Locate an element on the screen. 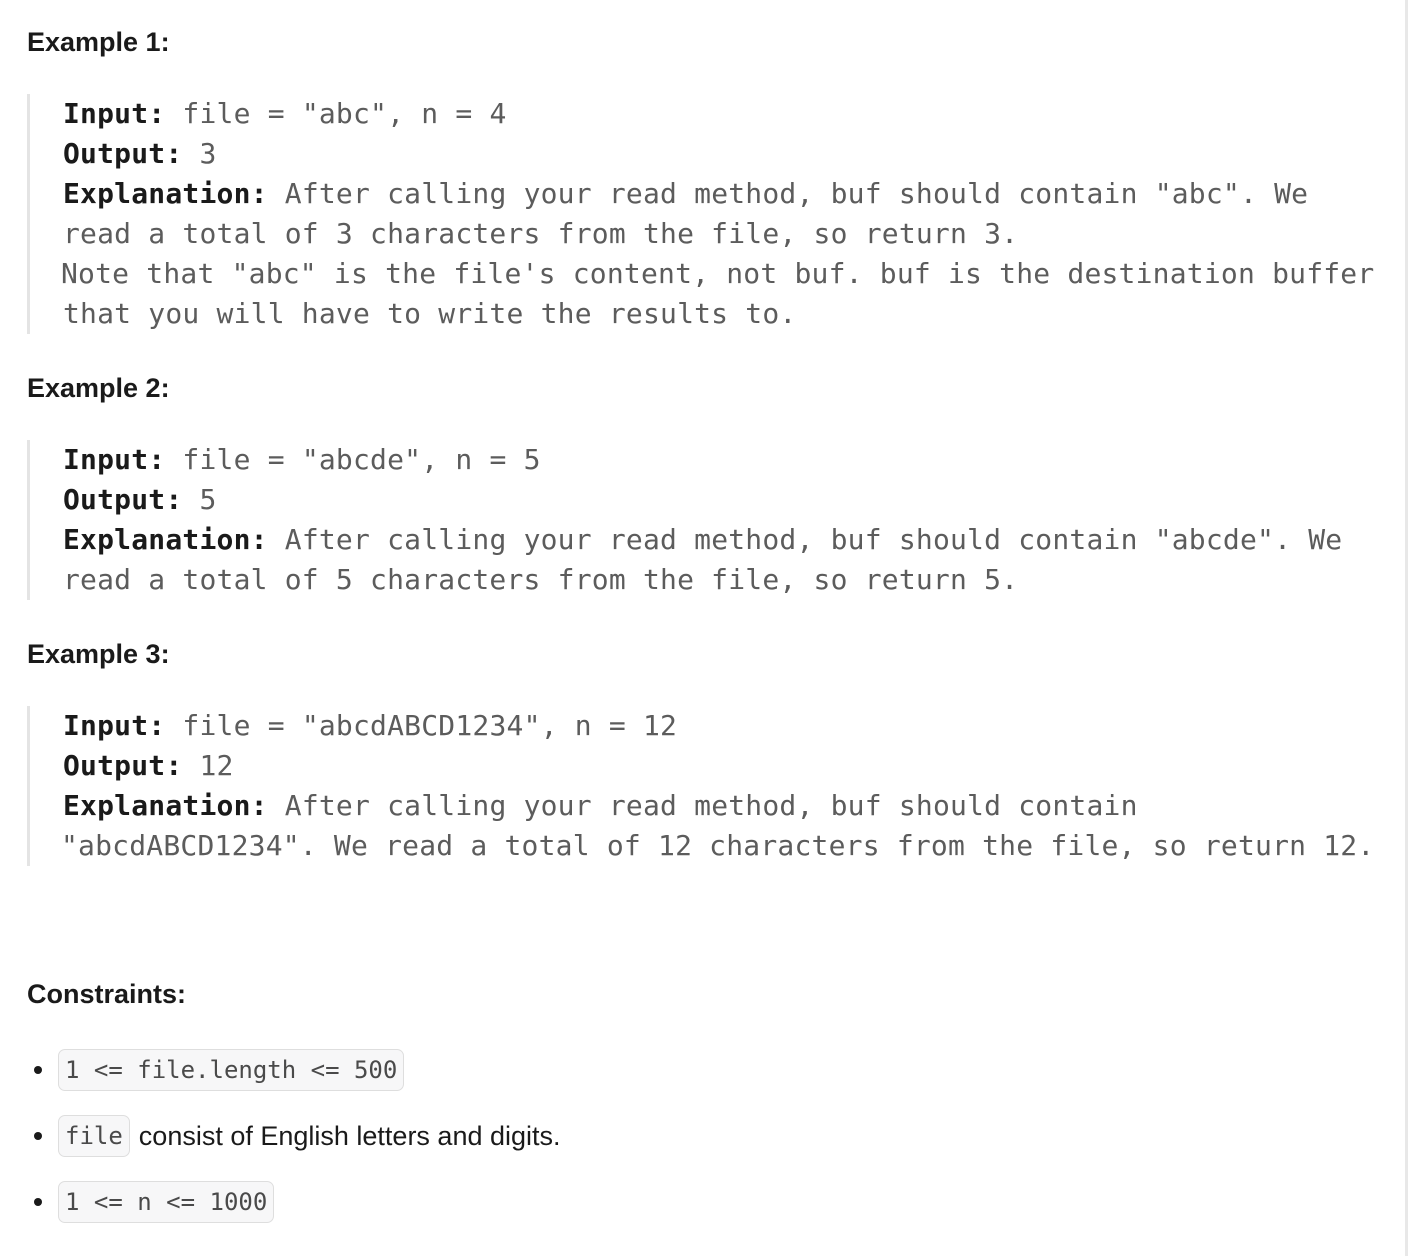  example-3-title: Example 3: is located at coordinates (98, 654).